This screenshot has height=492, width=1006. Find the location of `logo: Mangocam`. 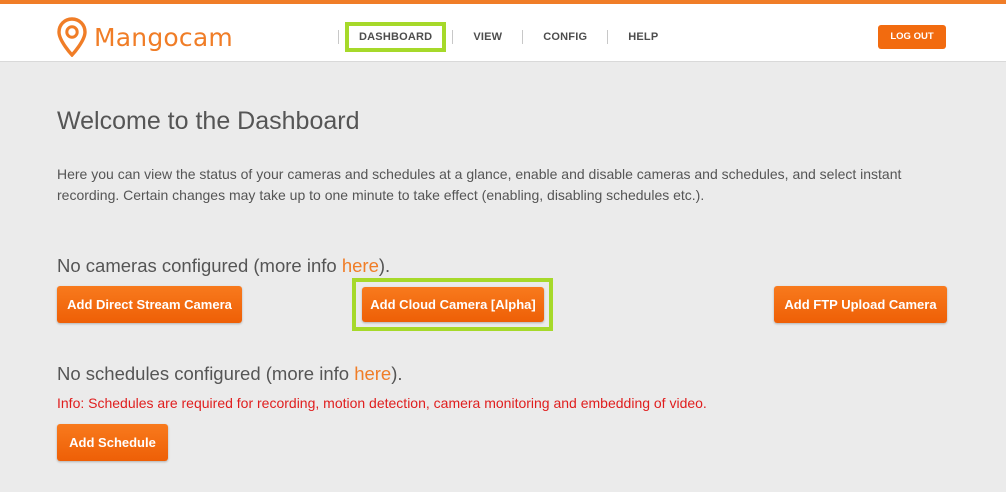

logo: Mangocam is located at coordinates (145, 37).